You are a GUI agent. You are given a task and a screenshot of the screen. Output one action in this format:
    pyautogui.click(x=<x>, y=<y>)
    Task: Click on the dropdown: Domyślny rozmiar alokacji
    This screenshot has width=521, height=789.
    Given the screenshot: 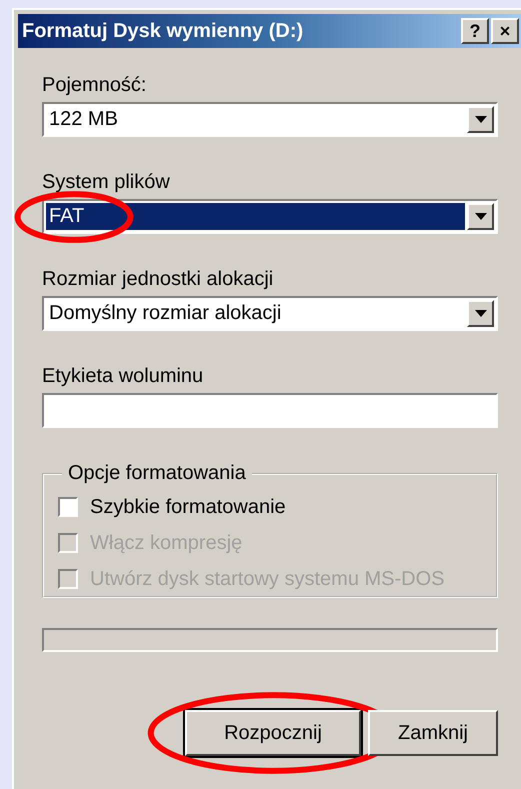 What is the action you would take?
    pyautogui.click(x=270, y=313)
    